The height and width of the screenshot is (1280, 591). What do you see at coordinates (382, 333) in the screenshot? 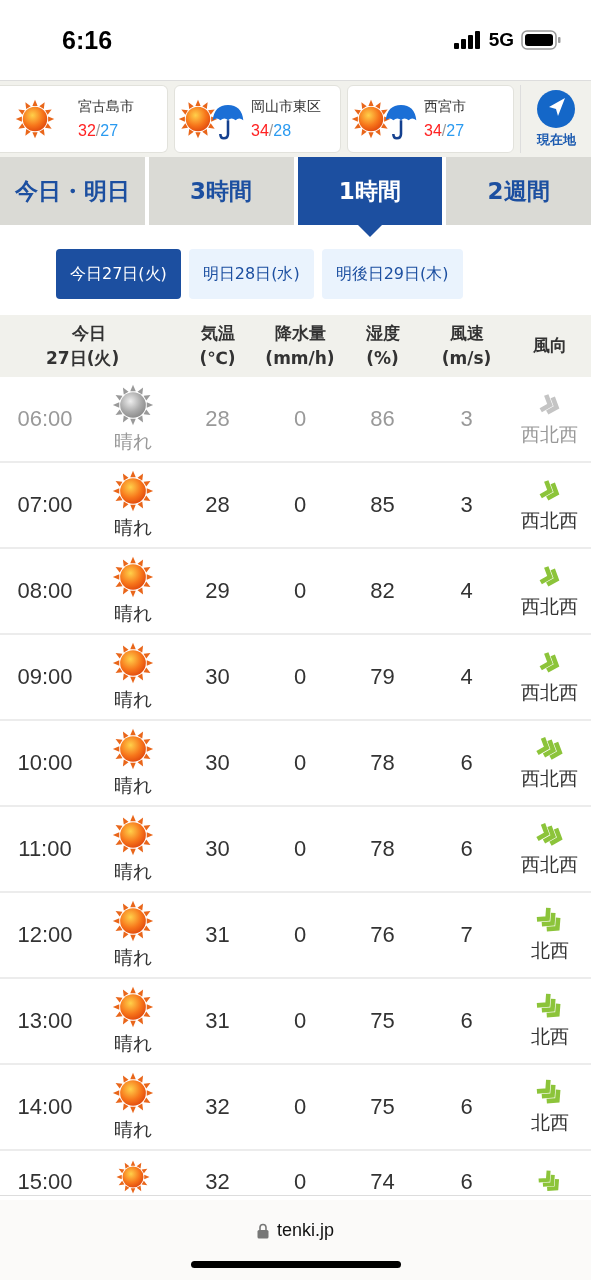
I see `column-header: 湿度` at bounding box center [382, 333].